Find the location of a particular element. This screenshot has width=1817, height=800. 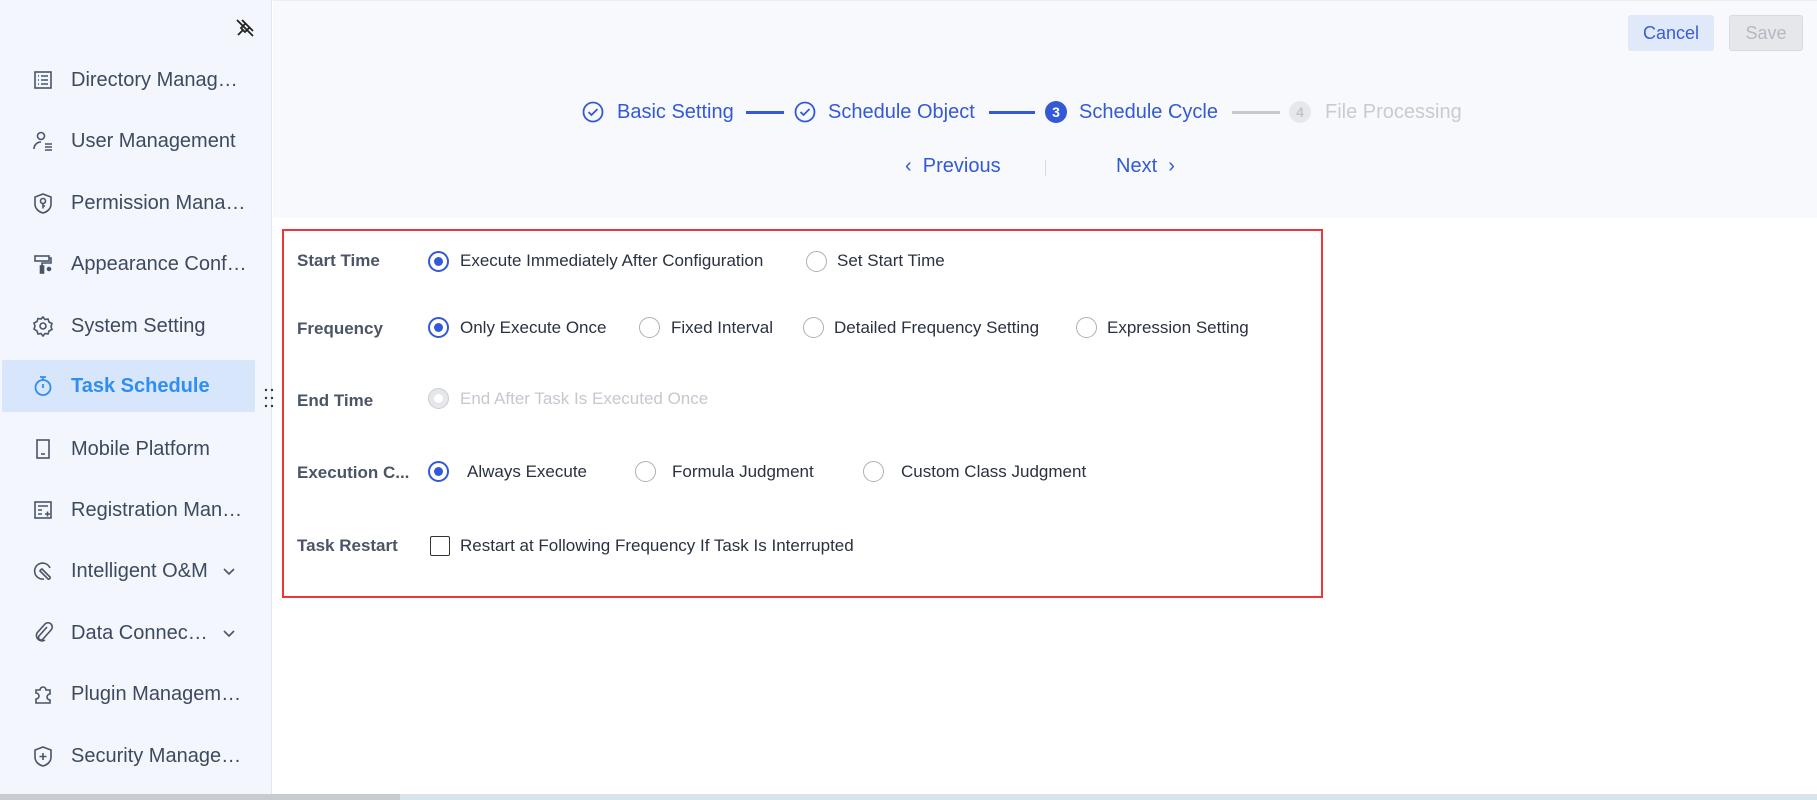

frequency-label: Frequency is located at coordinates (340, 328).